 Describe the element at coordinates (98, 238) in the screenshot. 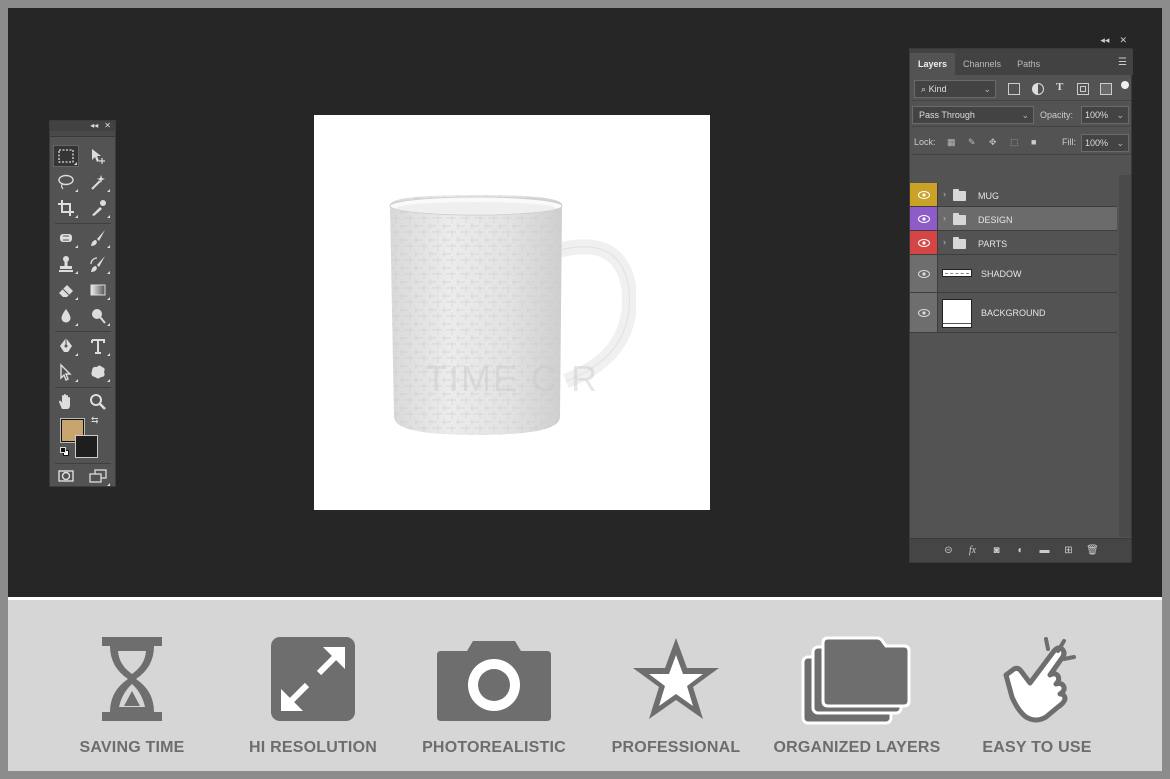

I see `brush-tool-icon` at that location.